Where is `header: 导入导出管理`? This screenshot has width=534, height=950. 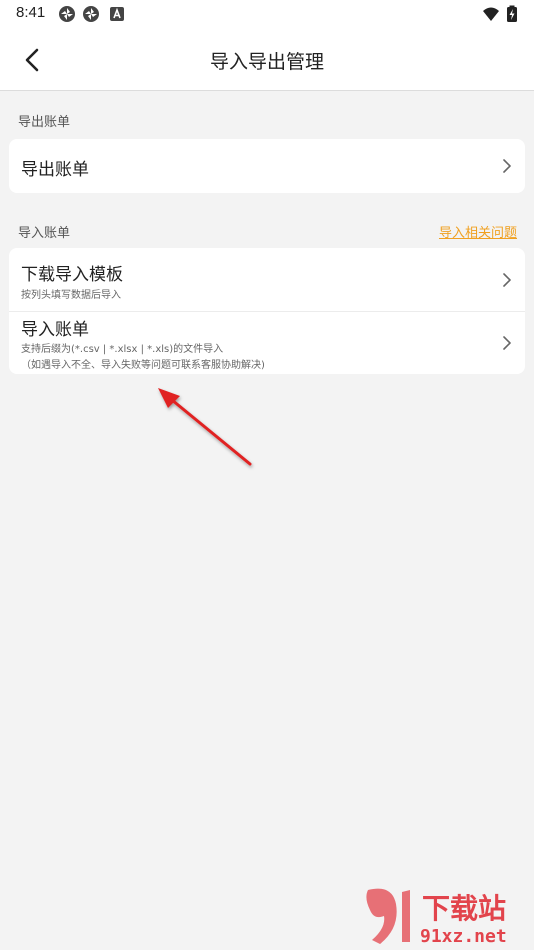 header: 导入导出管理 is located at coordinates (267, 60).